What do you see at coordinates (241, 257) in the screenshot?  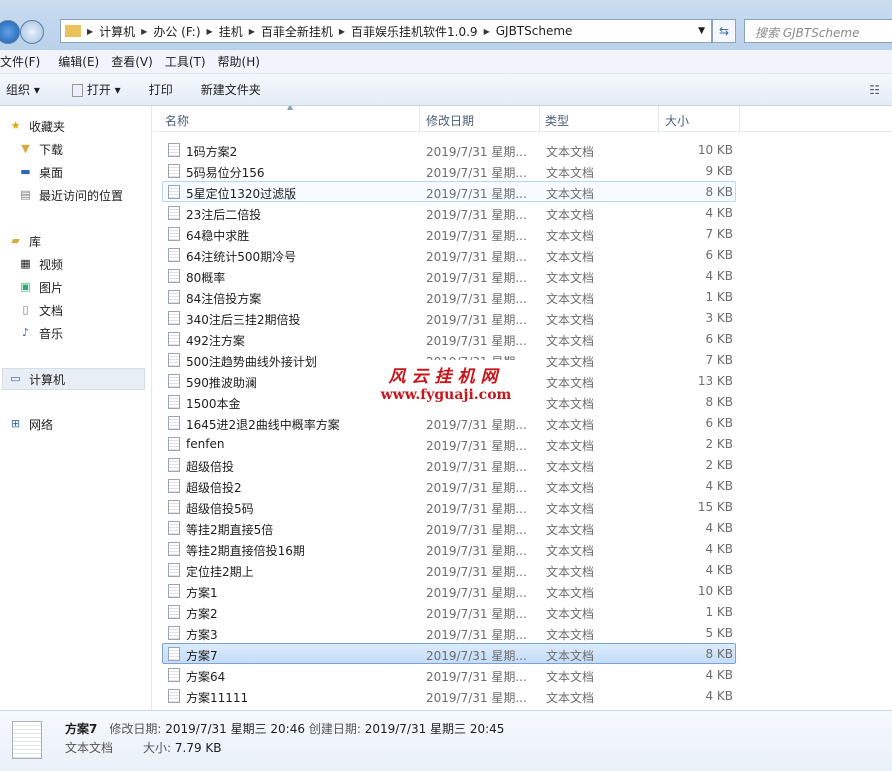 I see `file-name: 64注统计500期冷号` at bounding box center [241, 257].